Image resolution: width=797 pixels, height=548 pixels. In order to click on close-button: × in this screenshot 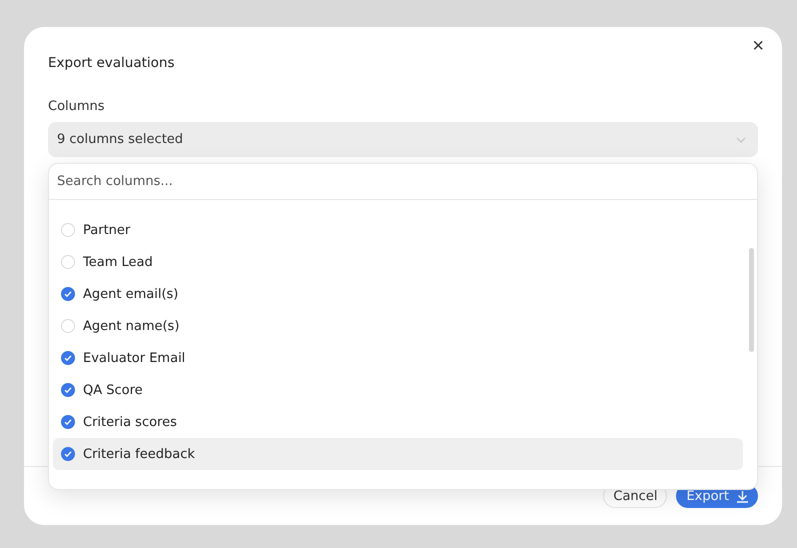, I will do `click(758, 46)`.